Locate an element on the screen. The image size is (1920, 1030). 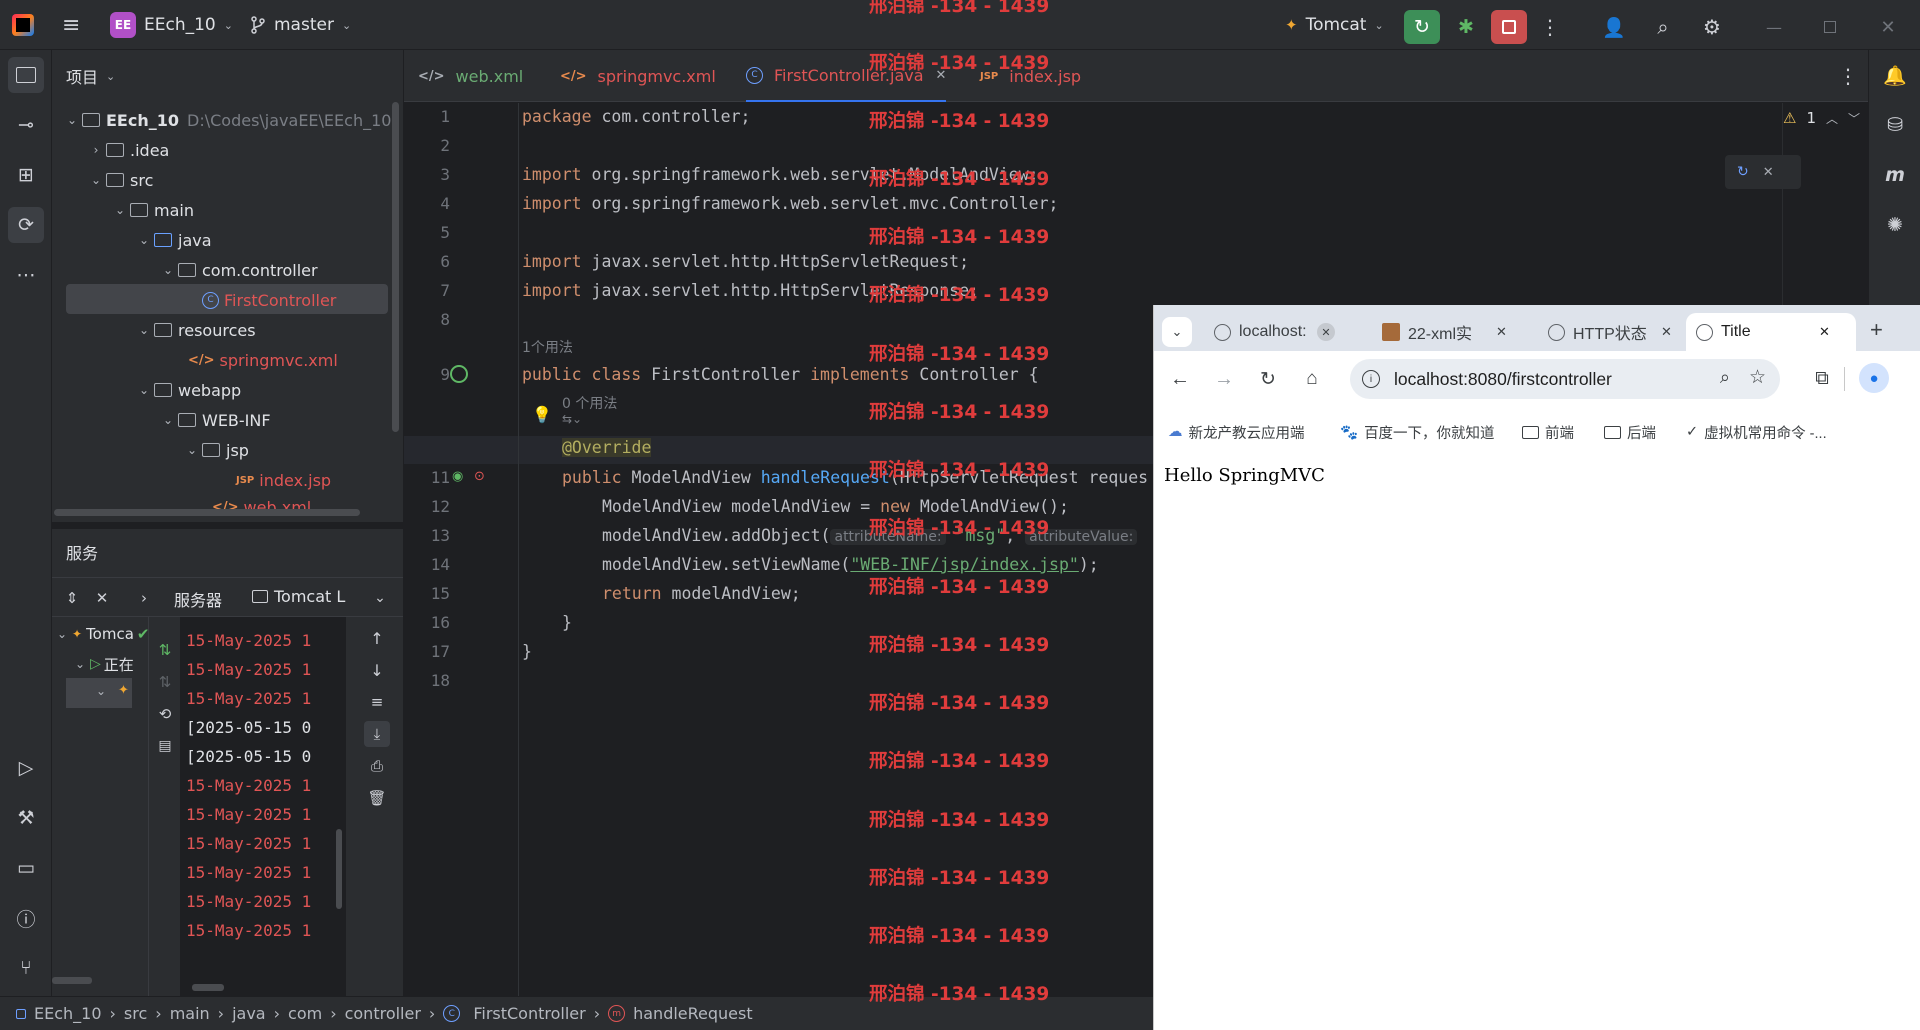
tree-item-springmvc-xml: </> springmvc.xml is located at coordinates (263, 360).